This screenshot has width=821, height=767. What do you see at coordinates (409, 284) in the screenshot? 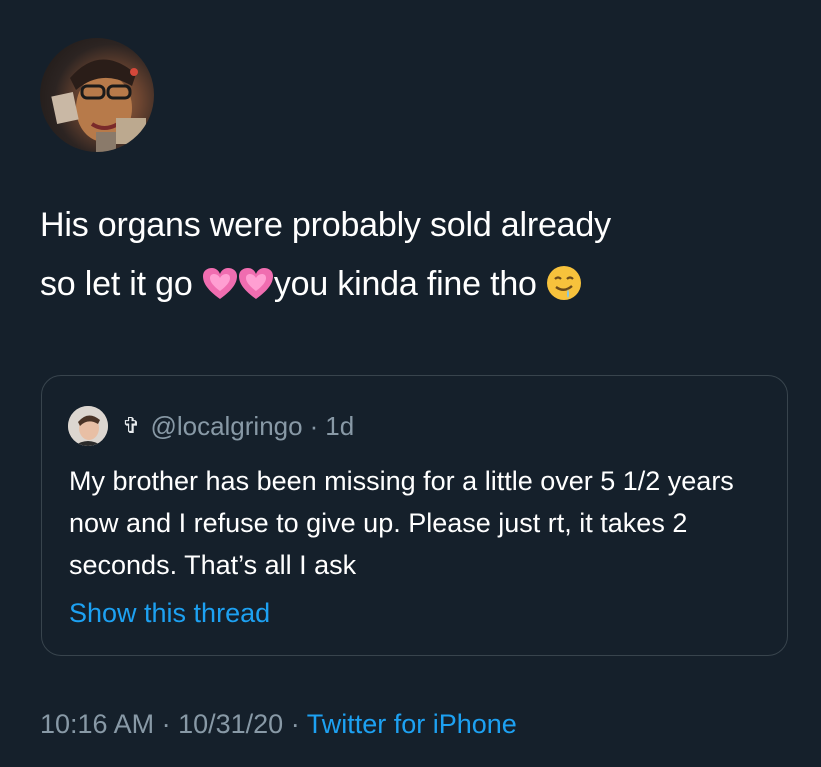
I see `tweet-text-segment: you kinda fine tho` at bounding box center [409, 284].